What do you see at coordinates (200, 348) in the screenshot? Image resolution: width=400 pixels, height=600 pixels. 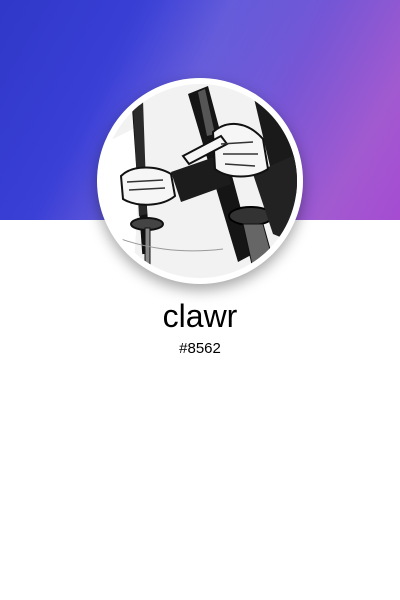 I see `user-tag: #8562` at bounding box center [200, 348].